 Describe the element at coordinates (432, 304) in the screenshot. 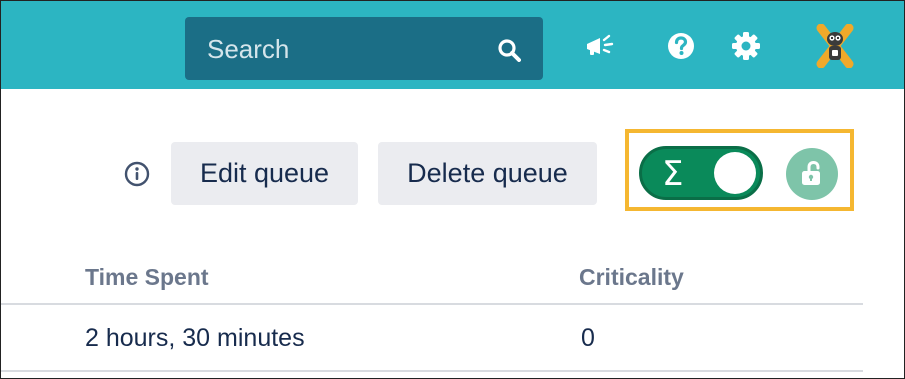

I see `table-header-divider` at that location.